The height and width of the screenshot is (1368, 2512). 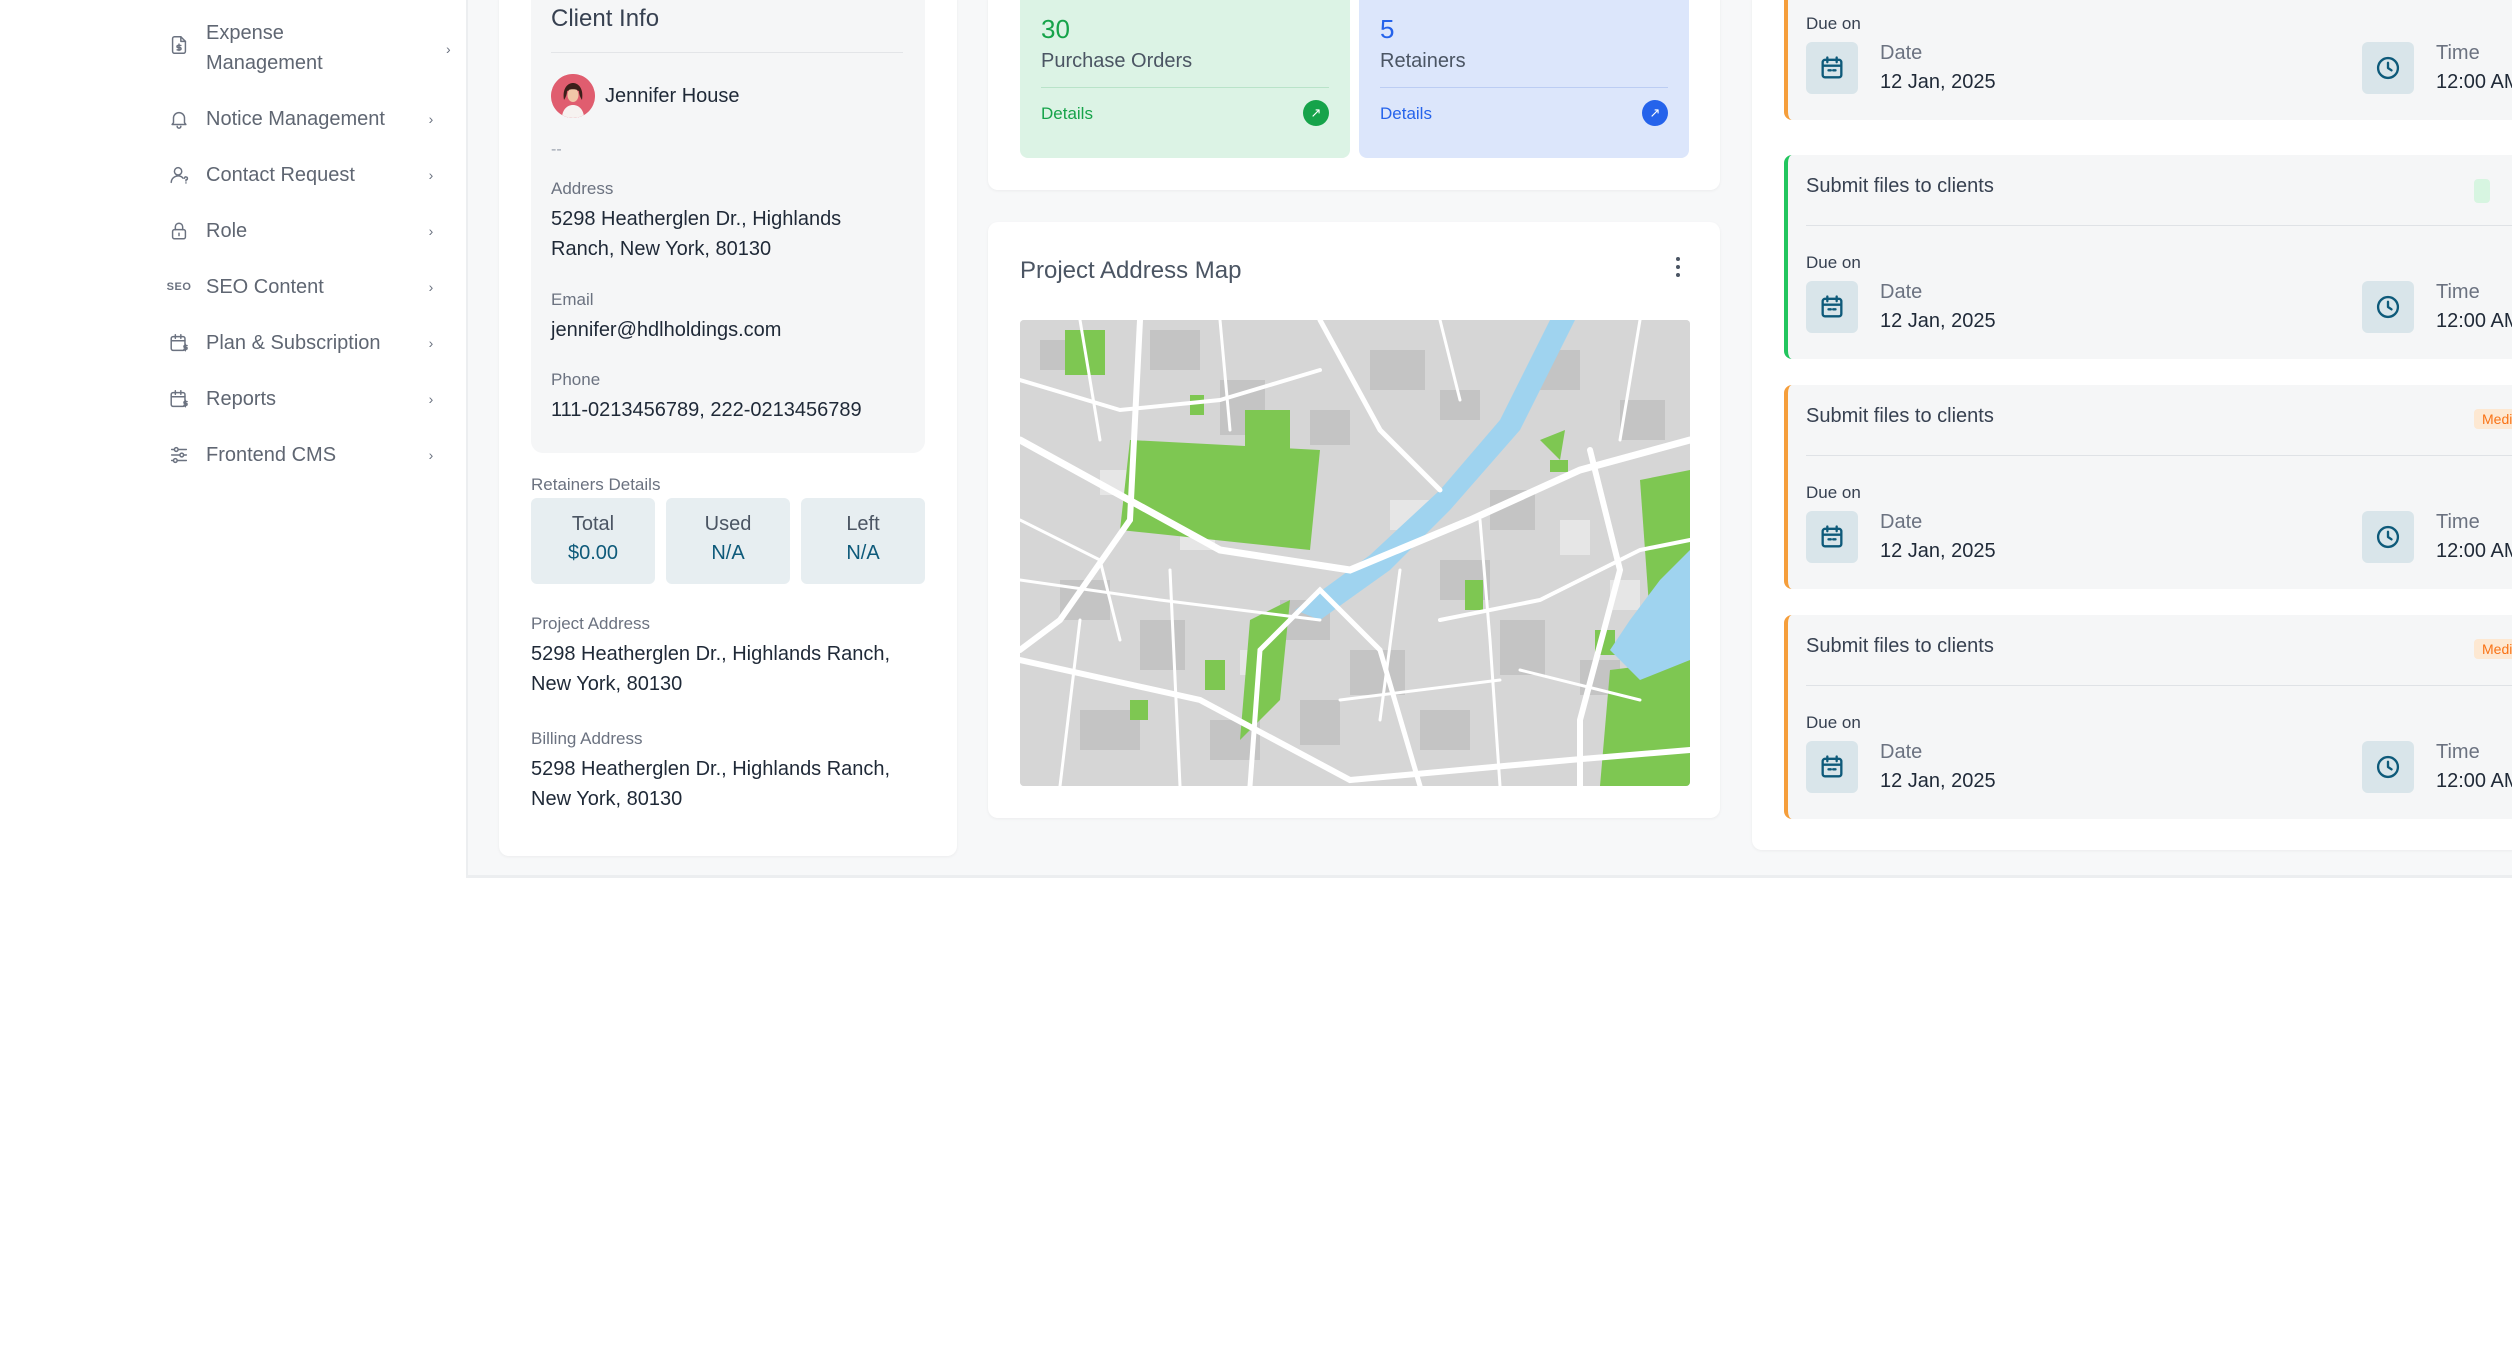 I want to click on purchase-orders-tile: 30 Purchase Orders Details ↗, so click(x=1185, y=79).